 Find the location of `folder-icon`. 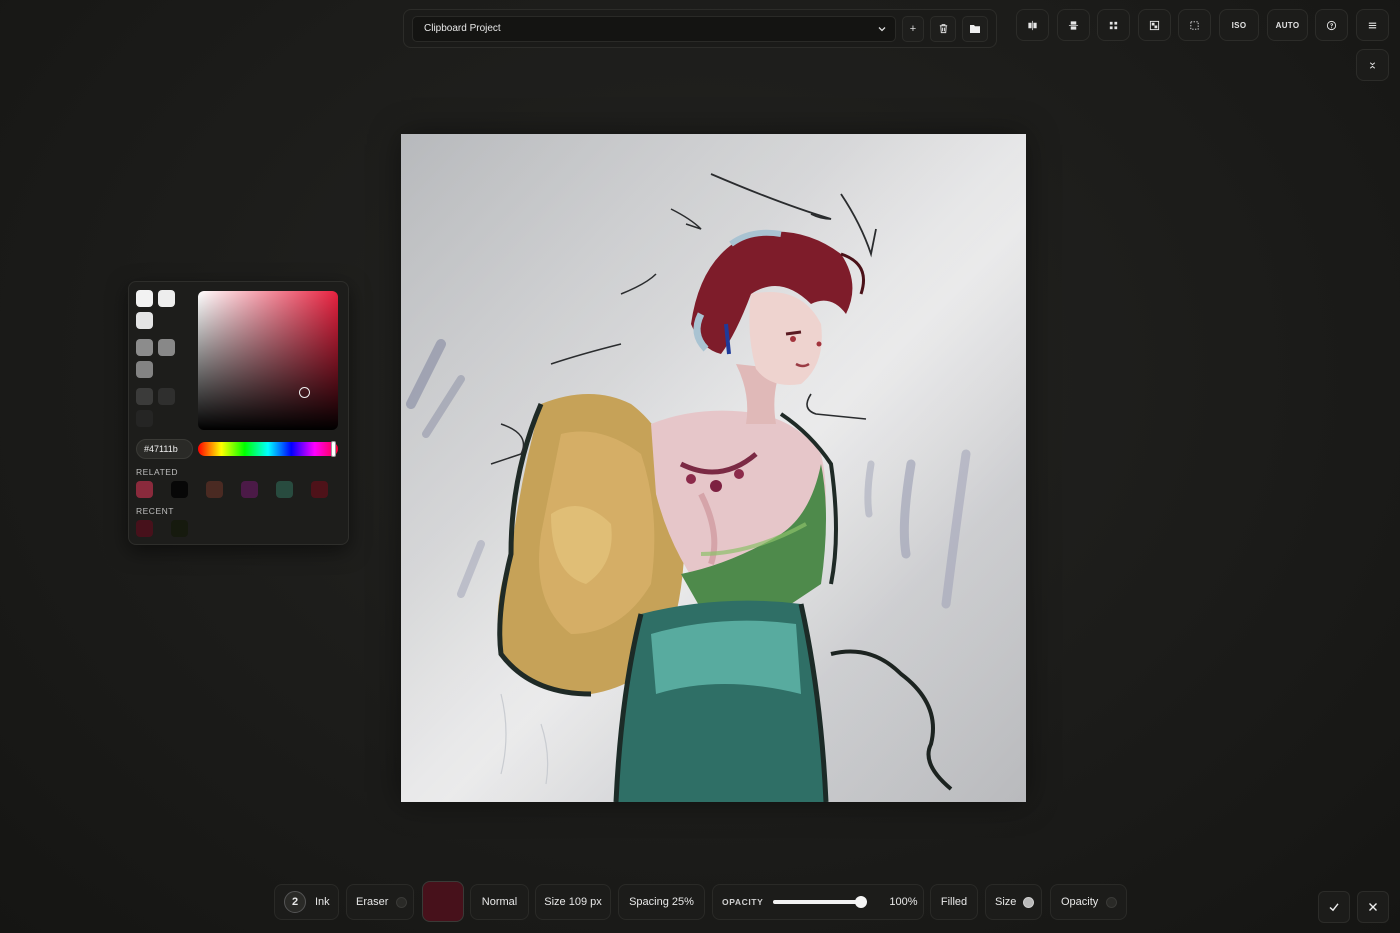

folder-icon is located at coordinates (975, 29).